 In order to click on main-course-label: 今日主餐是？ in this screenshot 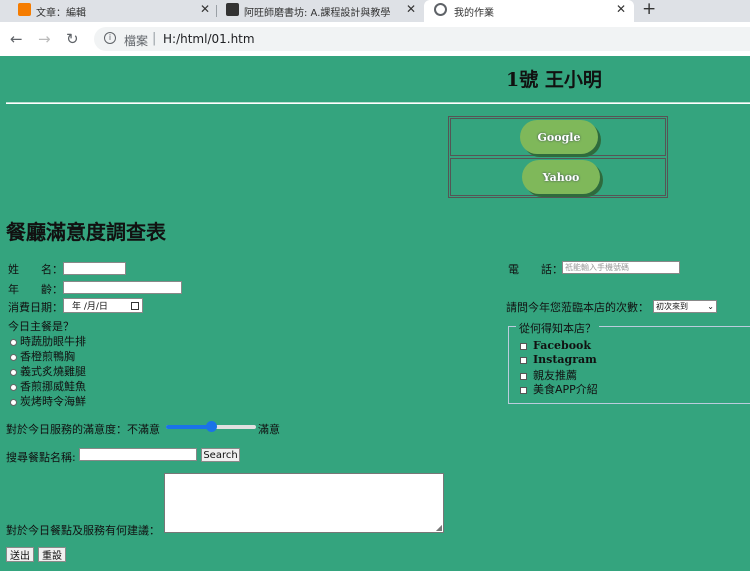, I will do `click(41, 326)`.